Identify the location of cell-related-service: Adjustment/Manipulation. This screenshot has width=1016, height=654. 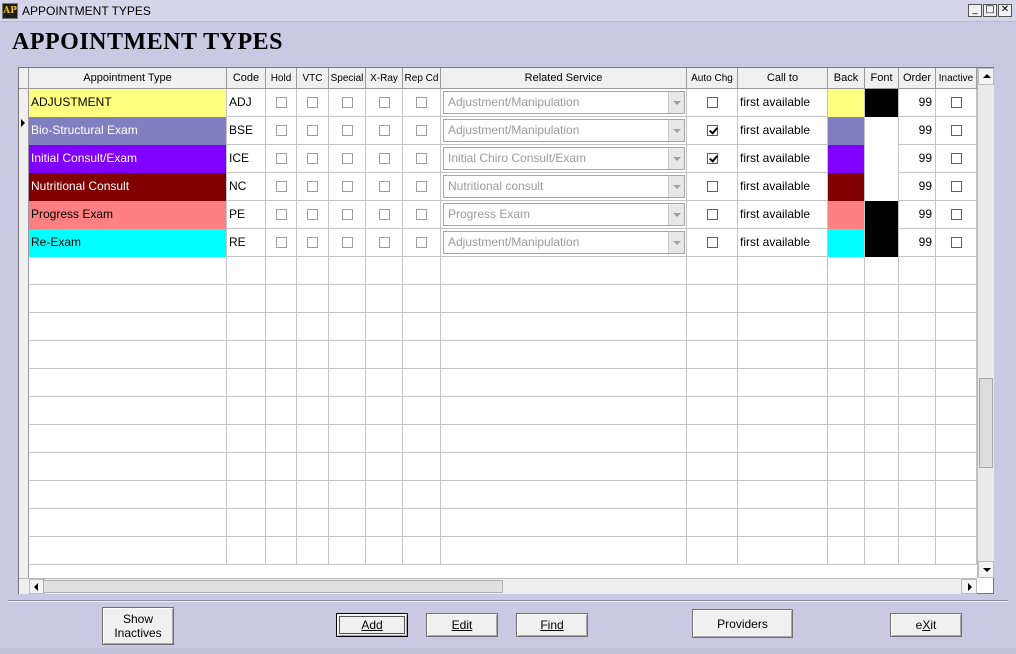
(564, 131).